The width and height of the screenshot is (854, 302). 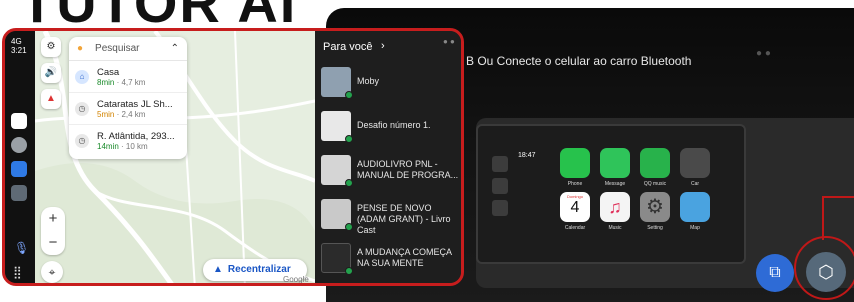 What do you see at coordinates (117, 48) in the screenshot?
I see `search-label: Pesquisar` at bounding box center [117, 48].